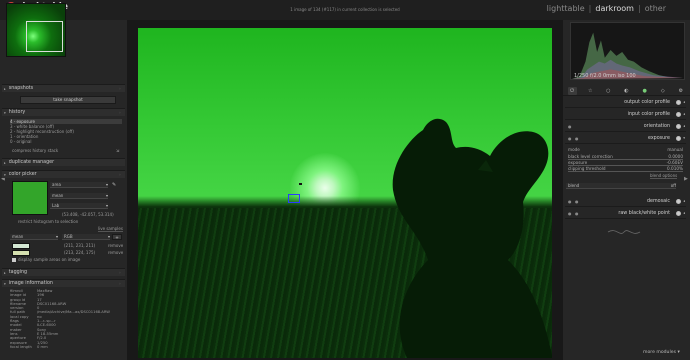 The width and height of the screenshot is (690, 360). I want to click on sample-model-value: RGB, so click(68, 236).